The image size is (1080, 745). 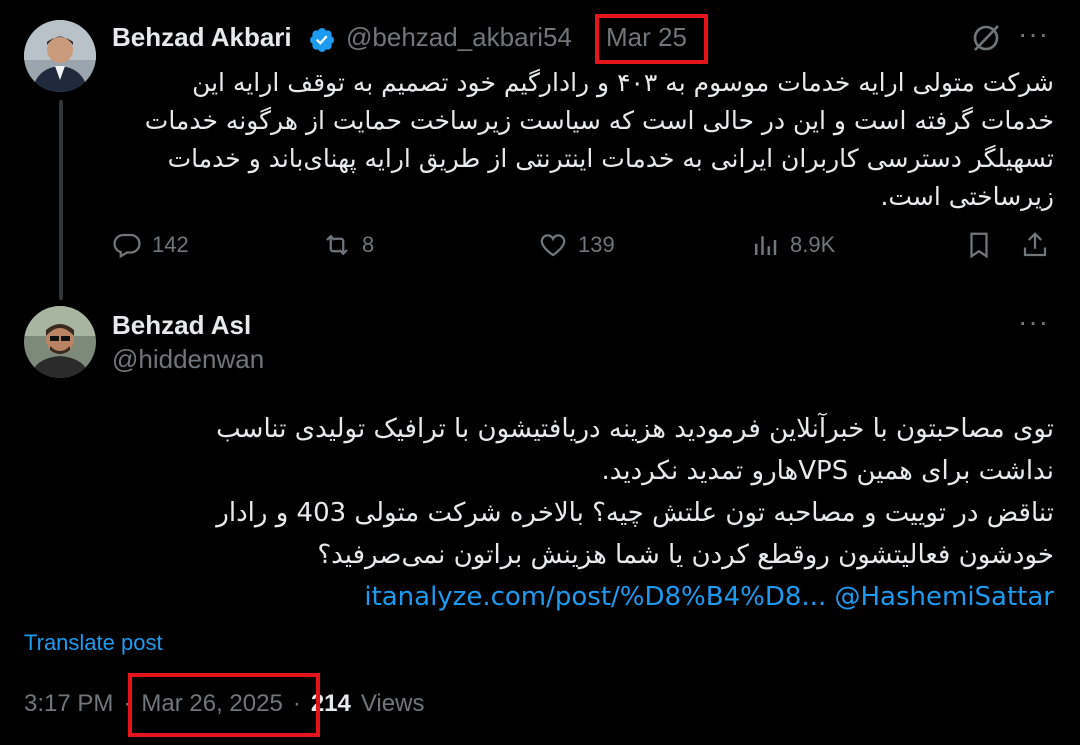 What do you see at coordinates (813, 244) in the screenshot?
I see `view-count: 8.9K` at bounding box center [813, 244].